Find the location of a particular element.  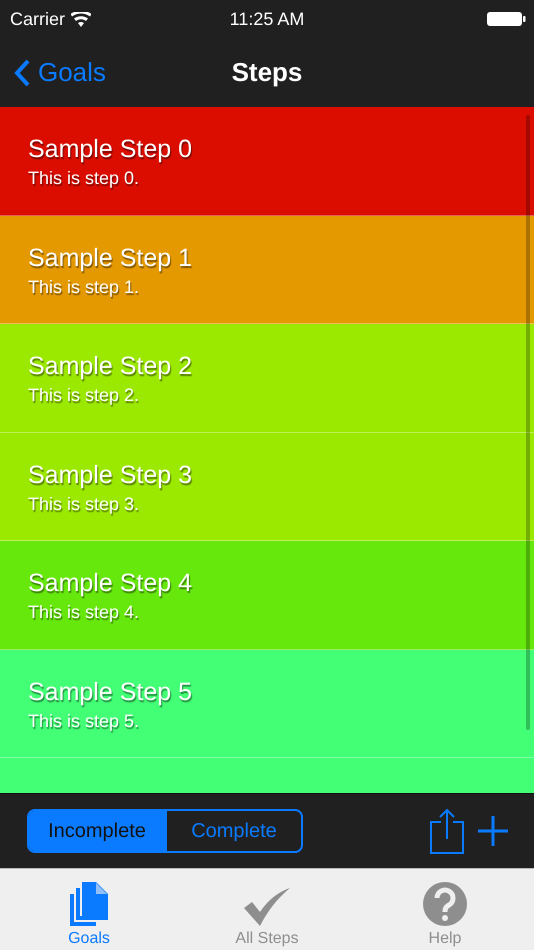

step-description: This is step 4. is located at coordinates (84, 612).